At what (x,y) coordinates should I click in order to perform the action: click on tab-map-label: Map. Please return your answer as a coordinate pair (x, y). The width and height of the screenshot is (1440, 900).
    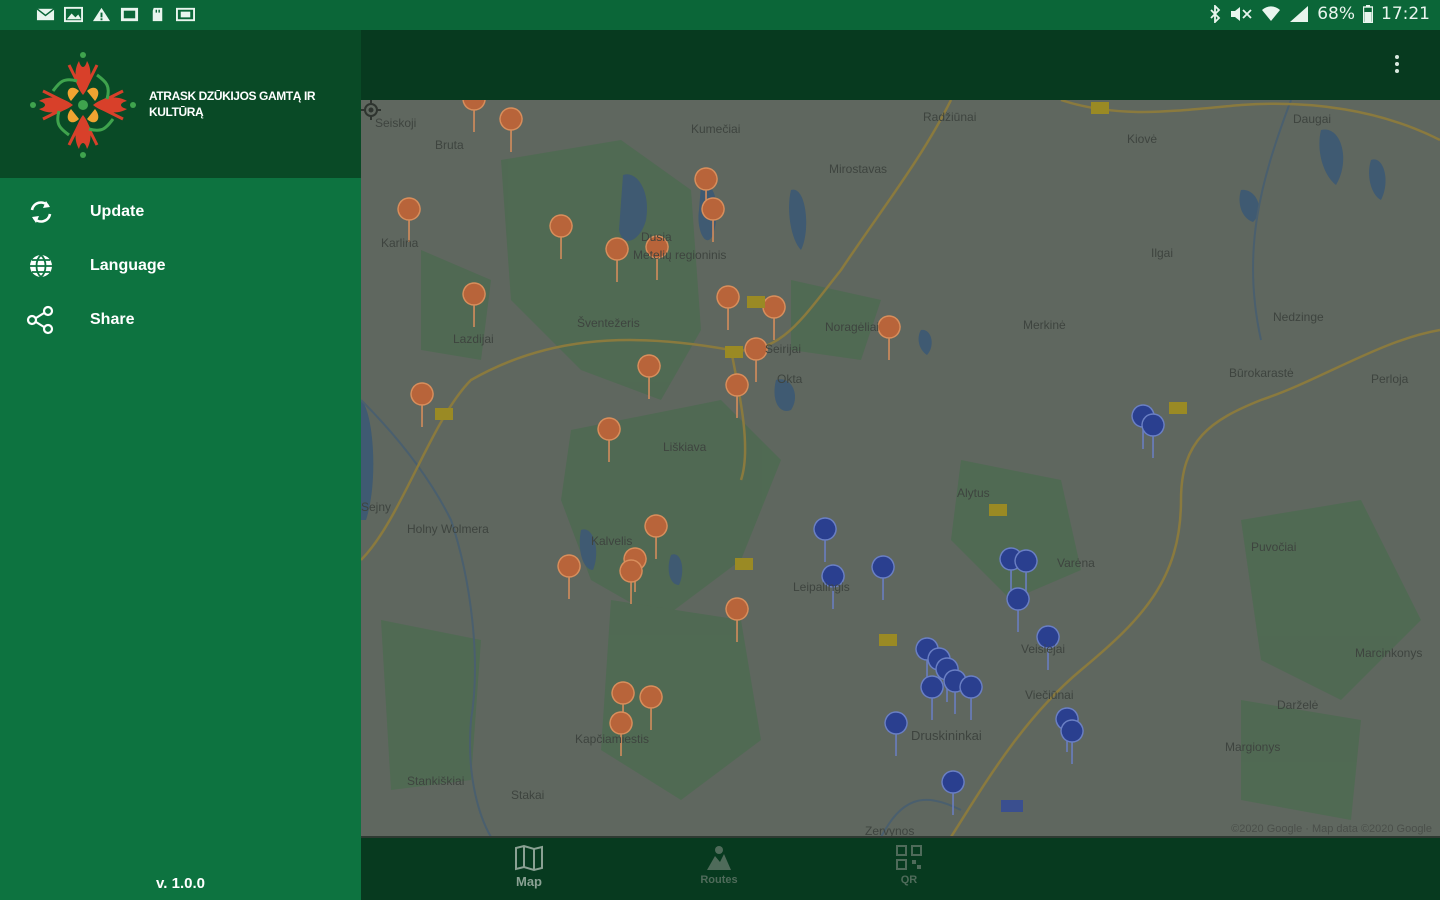
    Looking at the image, I should click on (529, 881).